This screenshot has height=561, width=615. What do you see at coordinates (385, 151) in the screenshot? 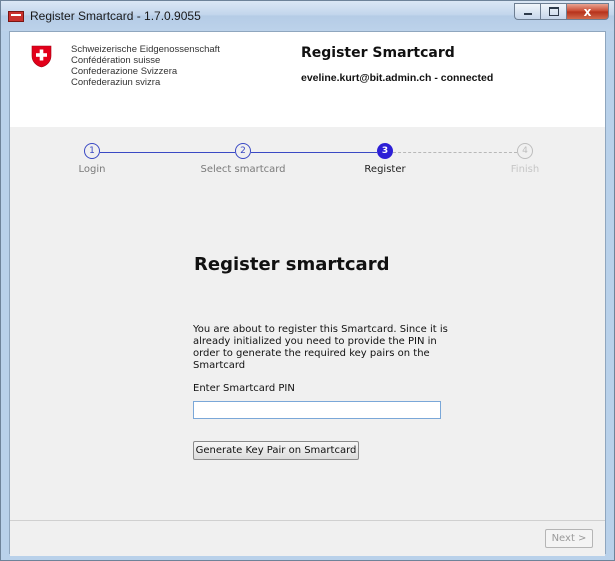
I see `step-3-circle: 3` at bounding box center [385, 151].